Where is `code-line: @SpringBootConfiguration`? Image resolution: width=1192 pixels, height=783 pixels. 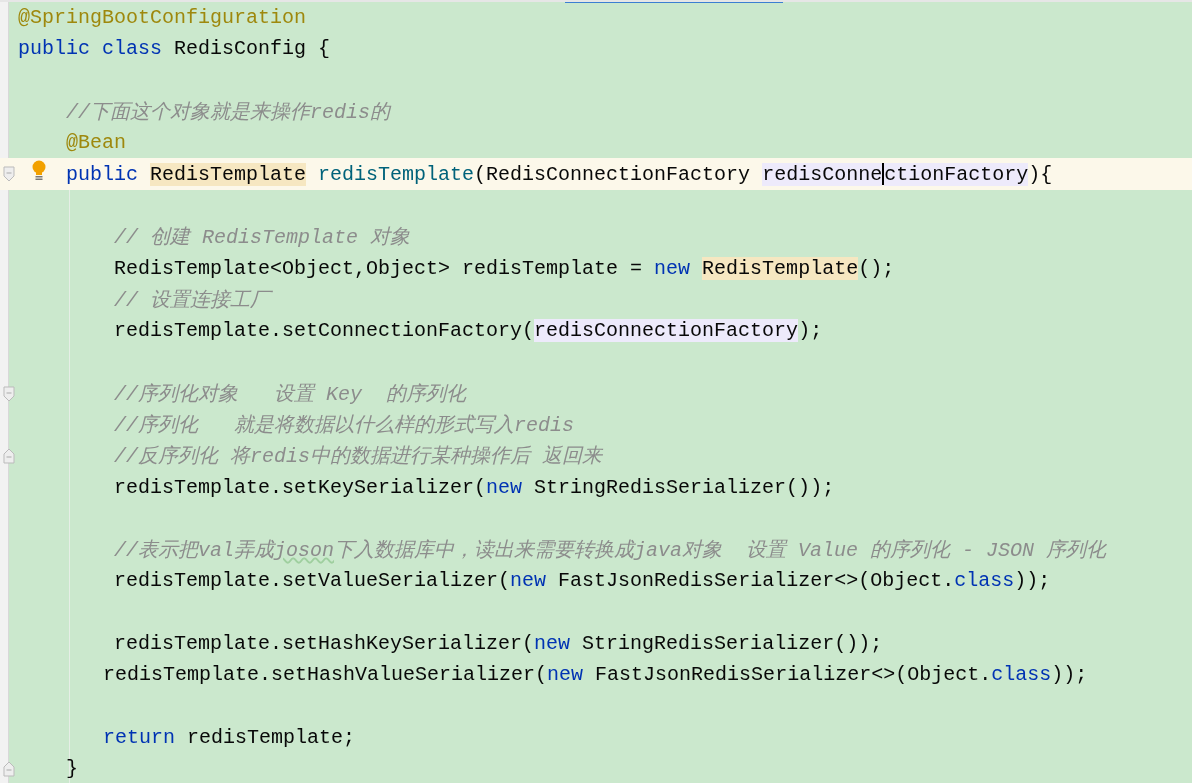
code-line: @SpringBootConfiguration is located at coordinates (162, 18).